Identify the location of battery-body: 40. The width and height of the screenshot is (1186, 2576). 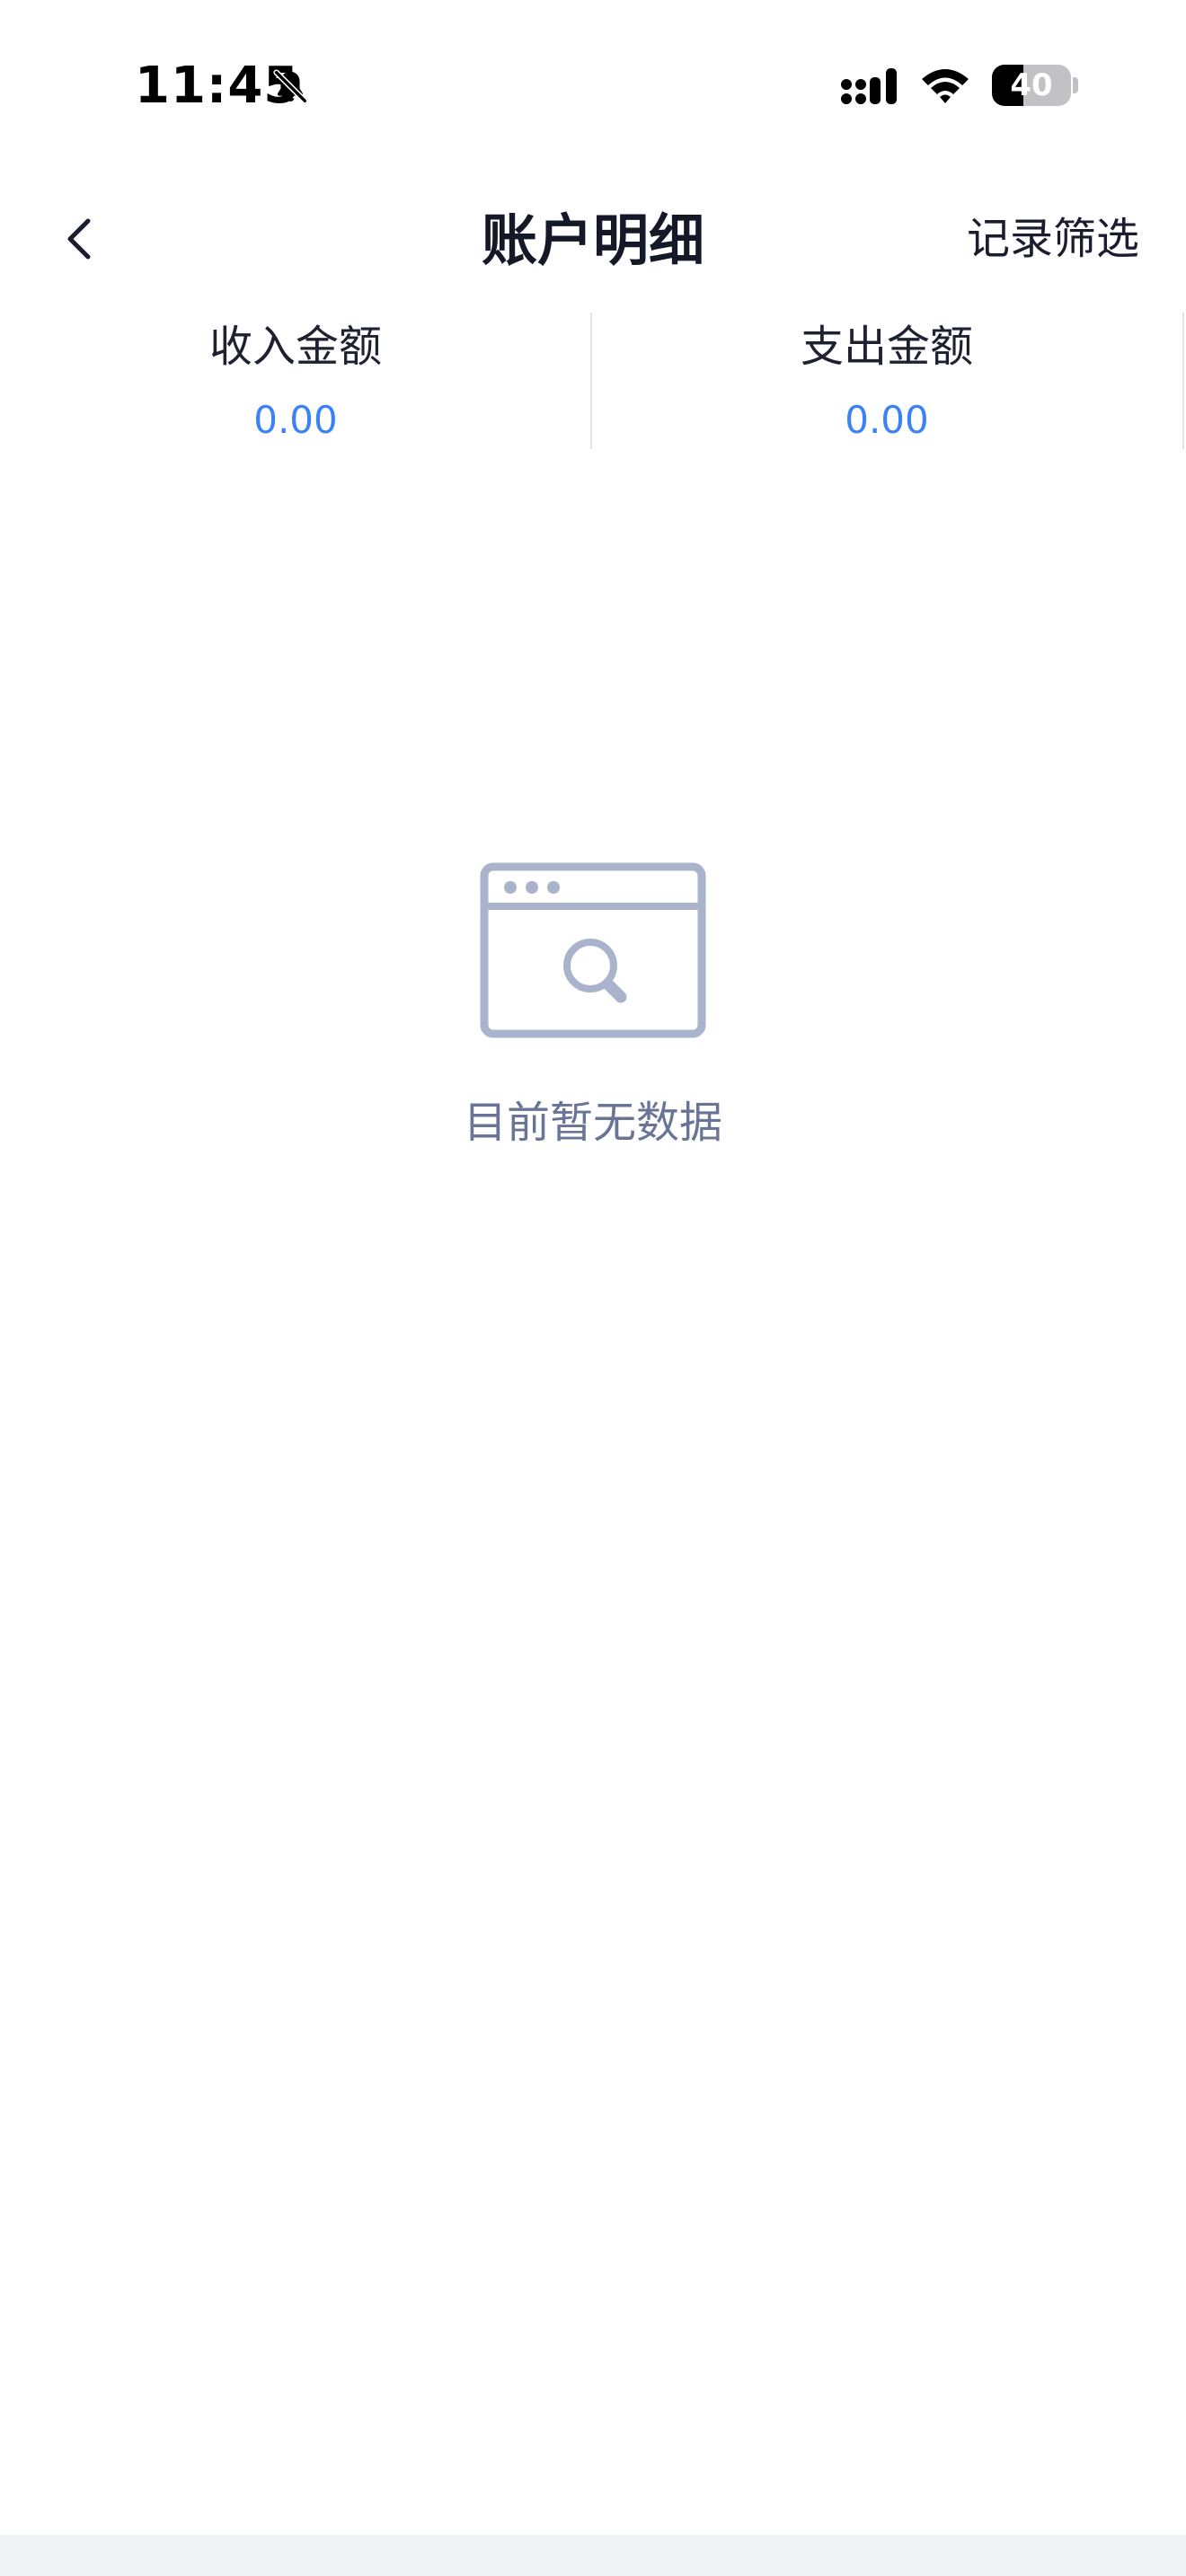
(1031, 85).